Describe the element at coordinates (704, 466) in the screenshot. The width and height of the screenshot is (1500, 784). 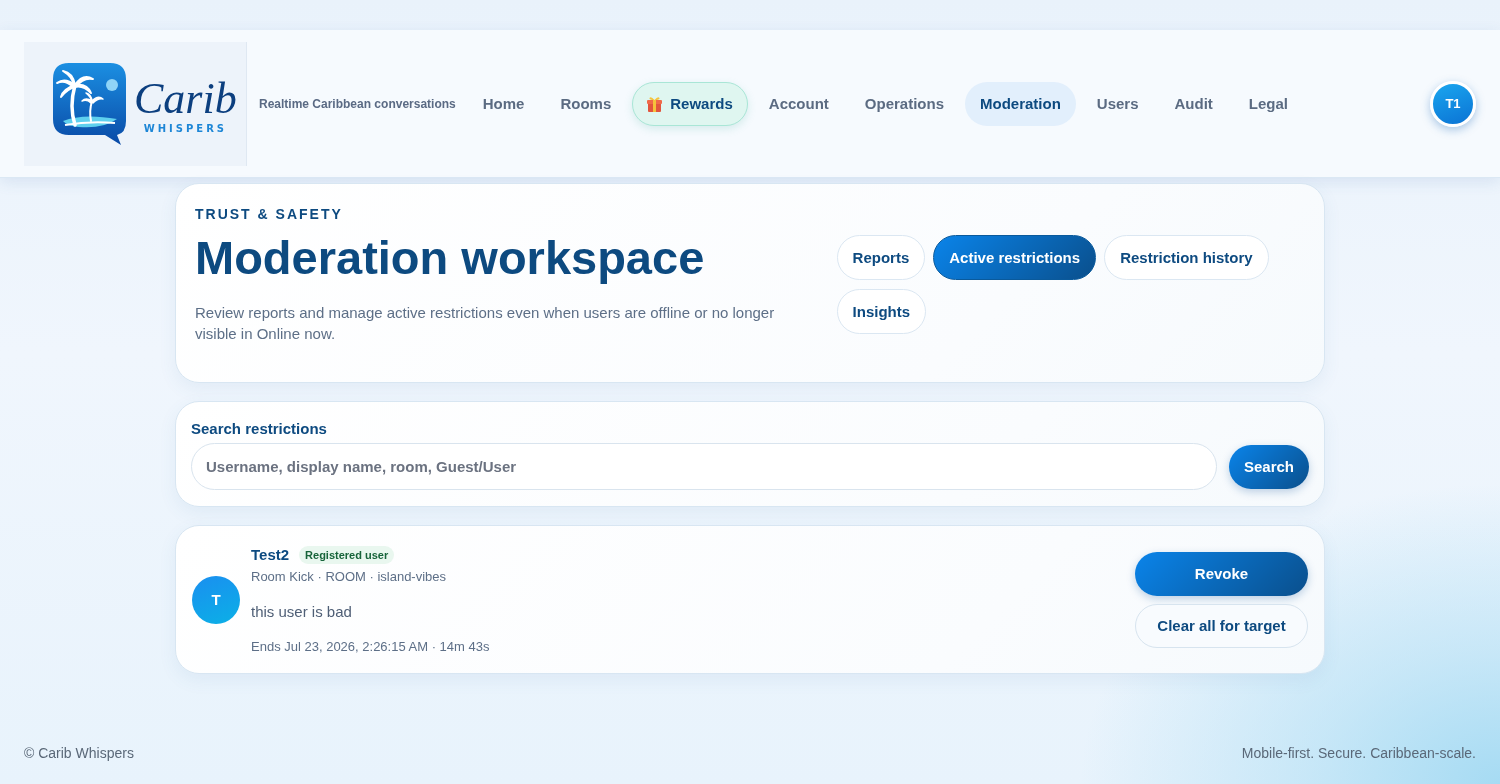
I see `search-field: Username, display name, room, Guest/User` at that location.